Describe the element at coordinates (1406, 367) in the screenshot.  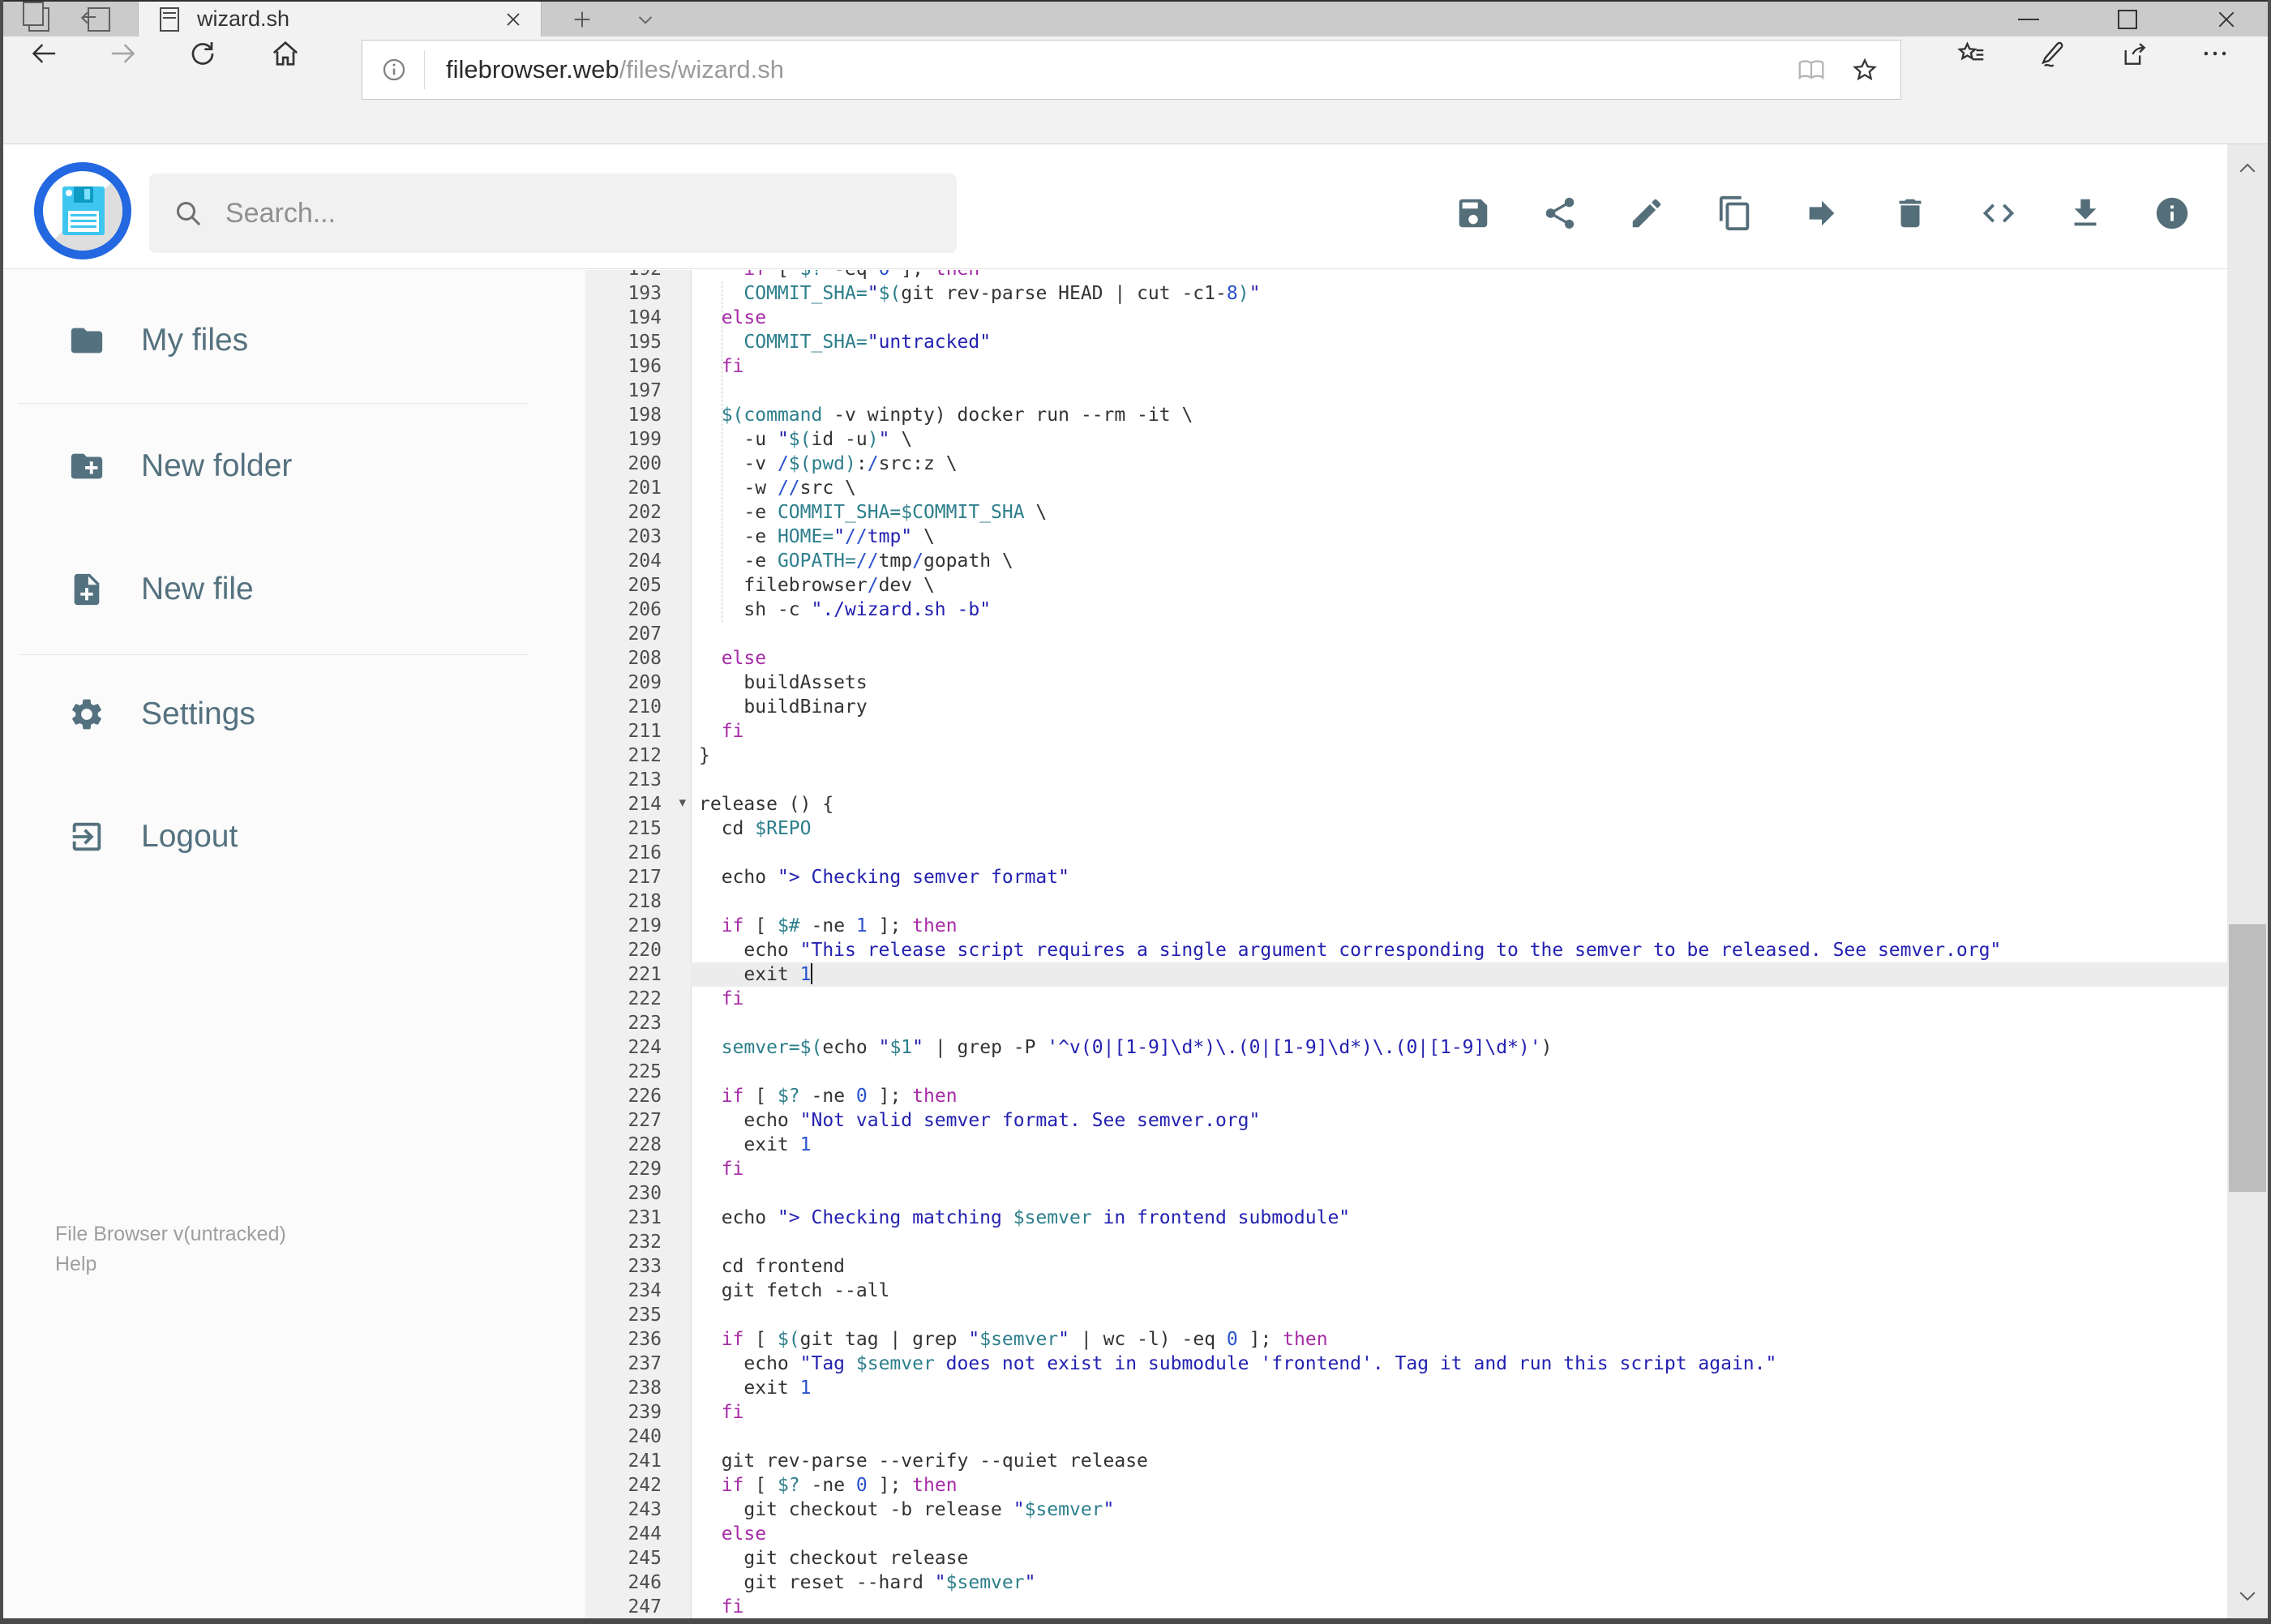
I see `code-line: 196 fi` at that location.